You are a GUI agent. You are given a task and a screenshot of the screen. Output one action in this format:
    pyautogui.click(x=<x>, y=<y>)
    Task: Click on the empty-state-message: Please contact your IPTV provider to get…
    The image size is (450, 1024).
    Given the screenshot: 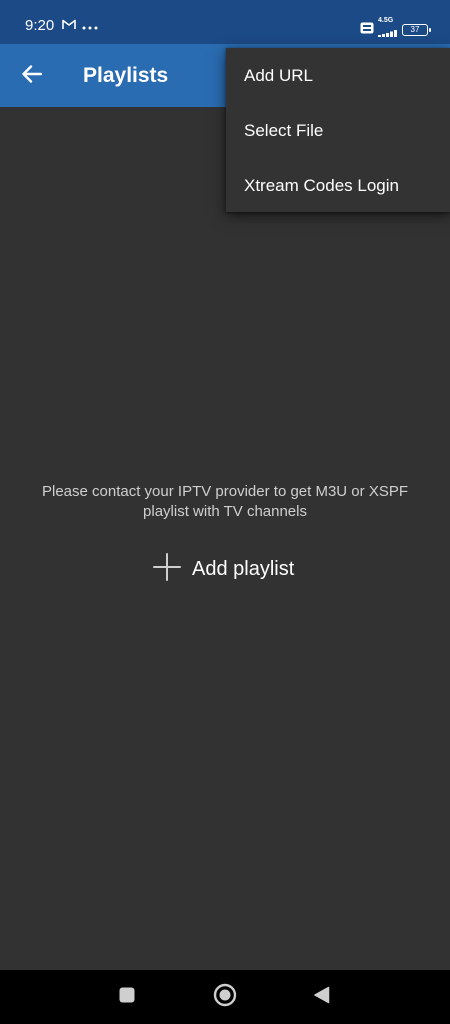 What is the action you would take?
    pyautogui.click(x=225, y=501)
    